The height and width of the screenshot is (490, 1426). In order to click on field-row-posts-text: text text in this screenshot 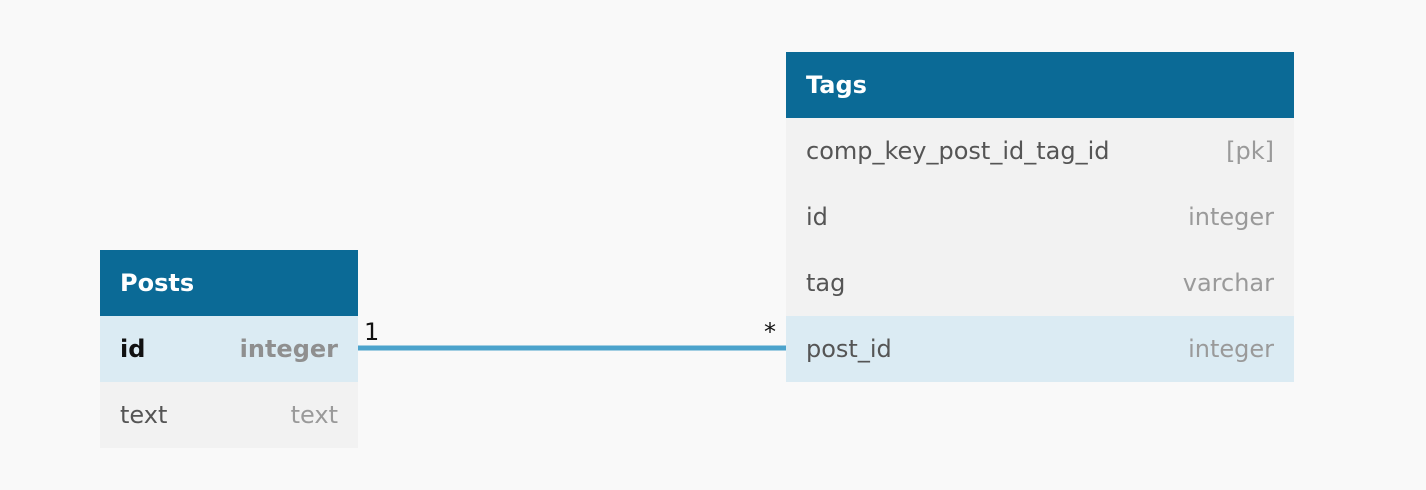, I will do `click(229, 415)`.